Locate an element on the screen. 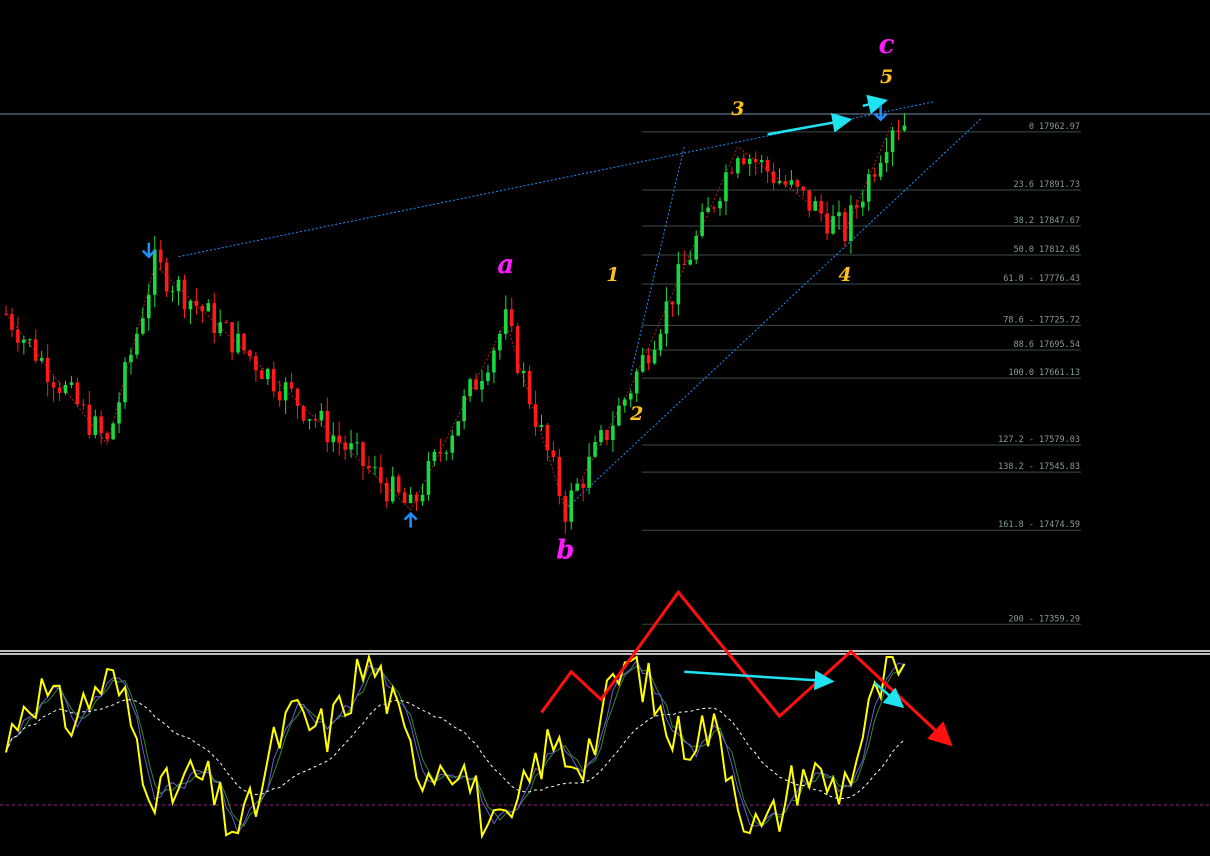 The height and width of the screenshot is (856, 1210). wave-label-b: b is located at coordinates (565, 550).